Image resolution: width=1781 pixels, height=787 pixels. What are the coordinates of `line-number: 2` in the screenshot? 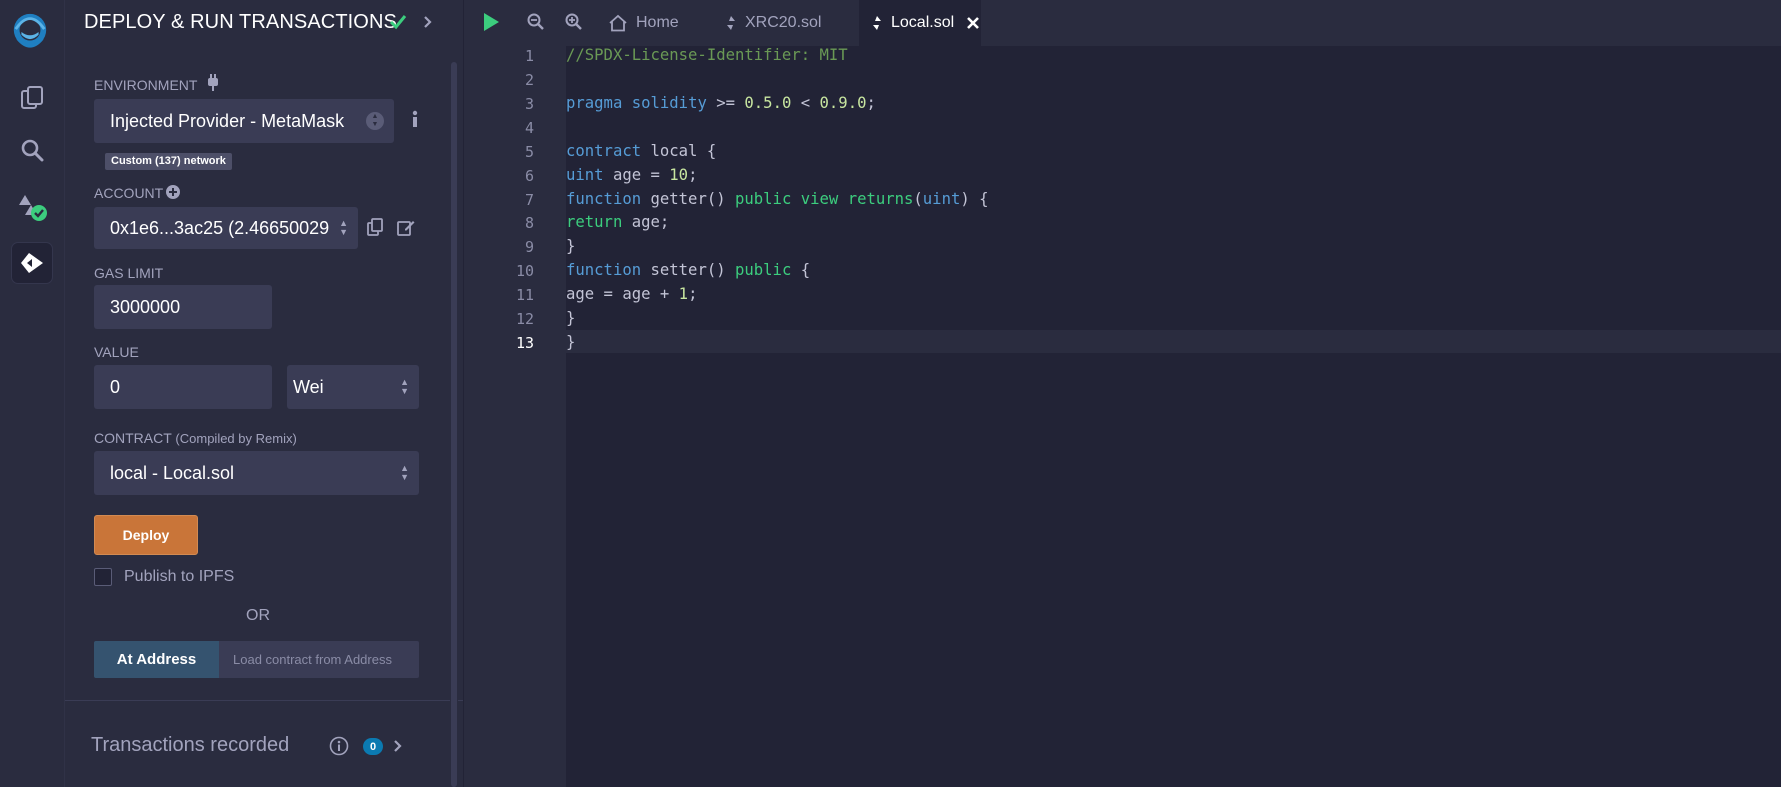 It's located at (529, 80).